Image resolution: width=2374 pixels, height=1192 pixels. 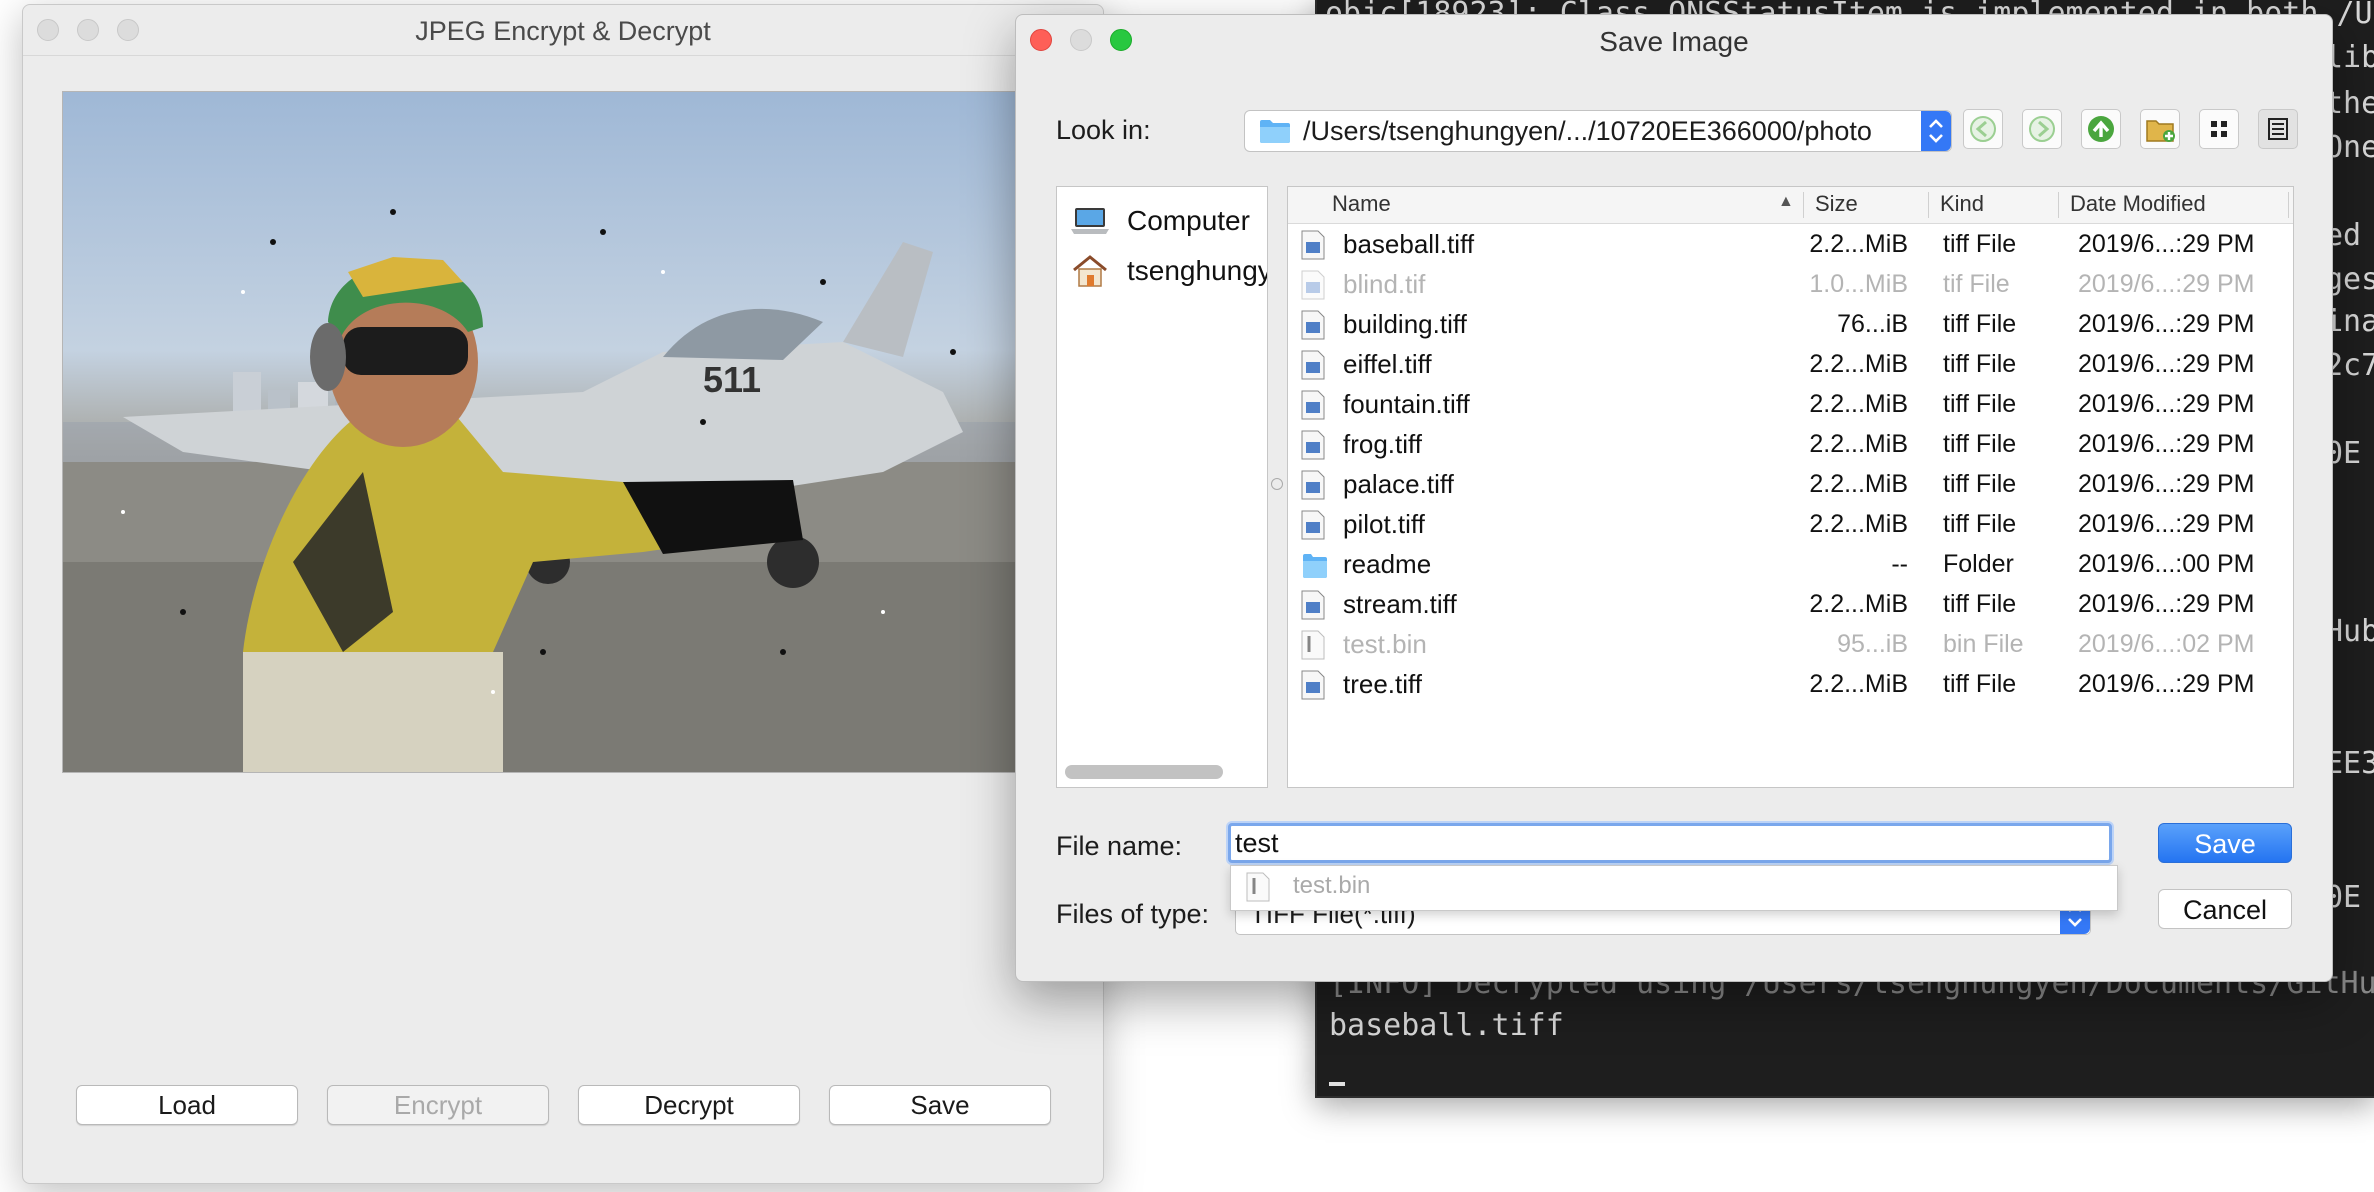 I want to click on back-arrow-icon, so click(x=1983, y=129).